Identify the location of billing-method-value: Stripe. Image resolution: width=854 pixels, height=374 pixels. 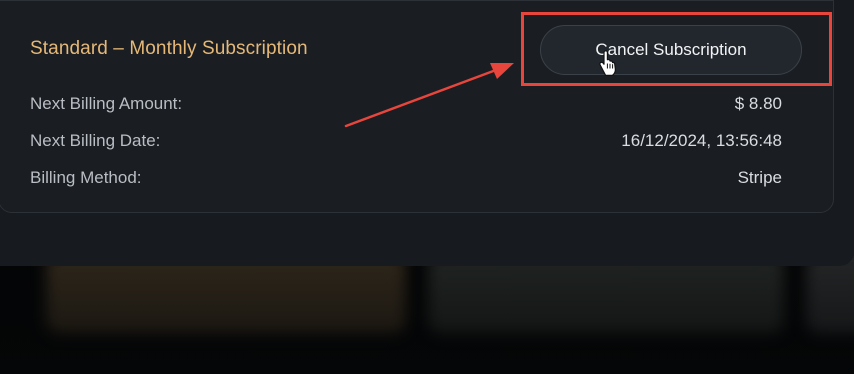
(759, 177).